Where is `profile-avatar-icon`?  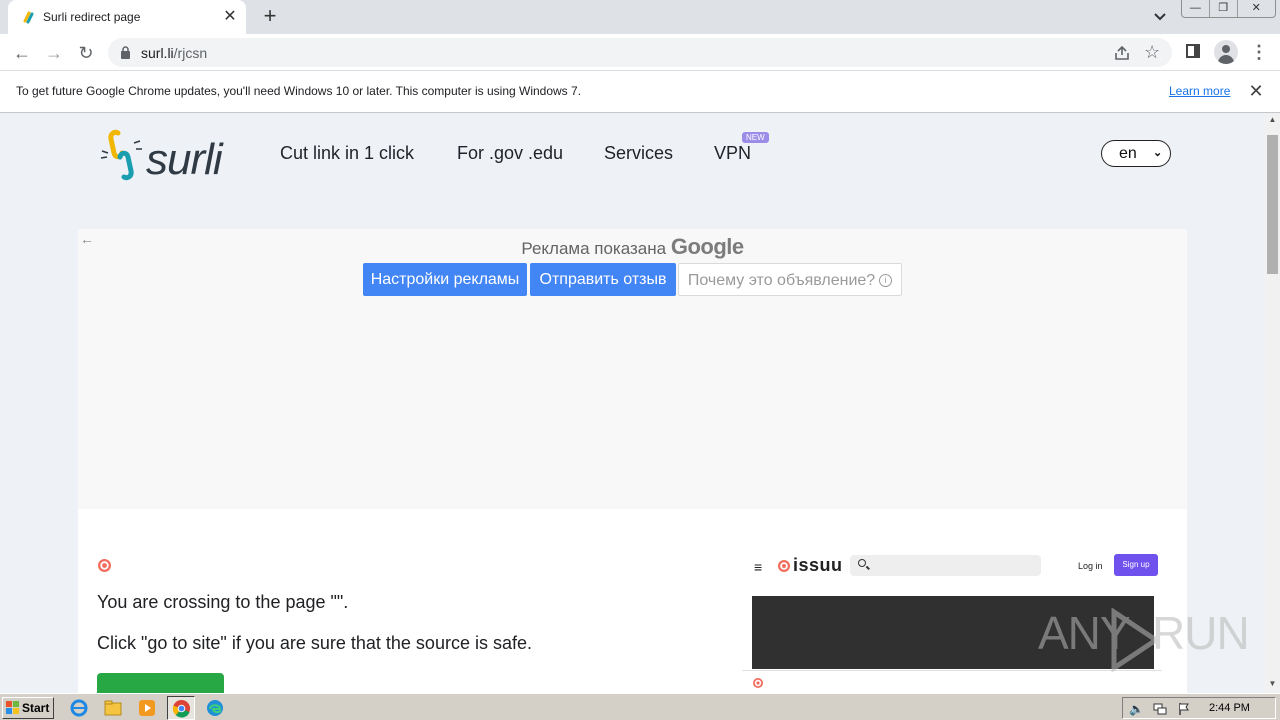 profile-avatar-icon is located at coordinates (1226, 52).